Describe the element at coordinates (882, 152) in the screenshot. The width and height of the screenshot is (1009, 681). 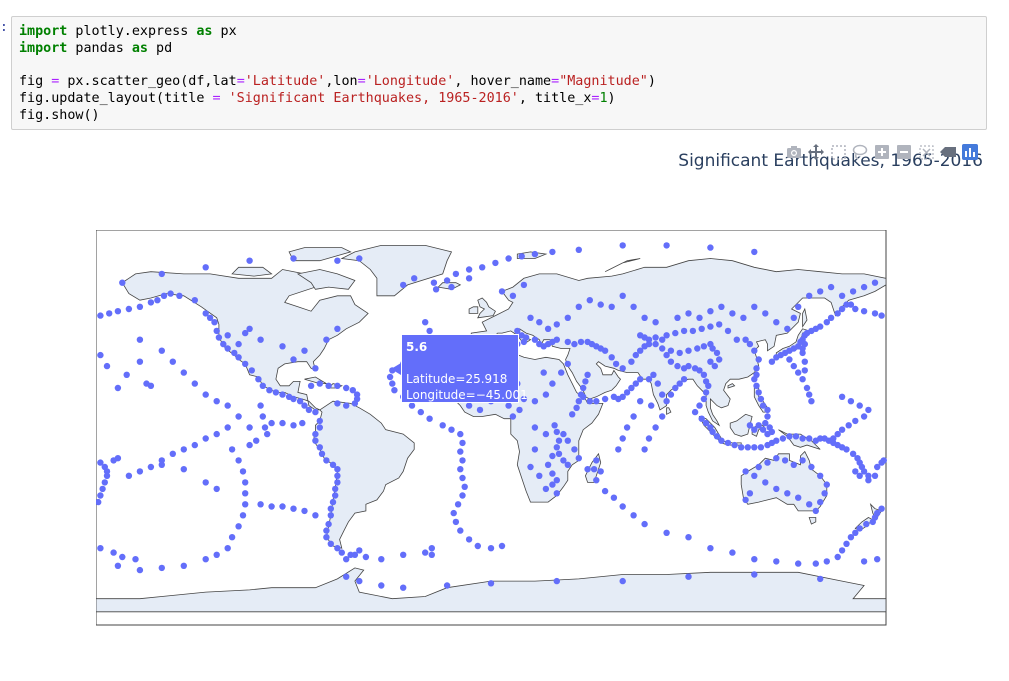
I see `zoom-in-icon` at that location.